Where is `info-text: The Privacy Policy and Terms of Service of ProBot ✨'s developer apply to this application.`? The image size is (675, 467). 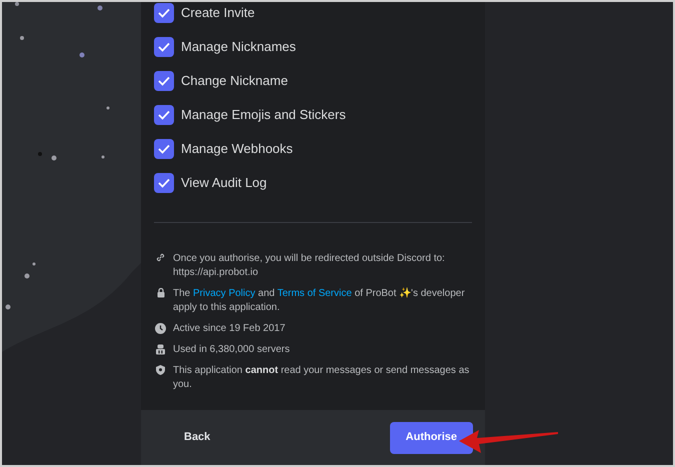
info-text: The Privacy Policy and Terms of Service of ProBot ✨'s developer apply to this application. is located at coordinates (319, 301).